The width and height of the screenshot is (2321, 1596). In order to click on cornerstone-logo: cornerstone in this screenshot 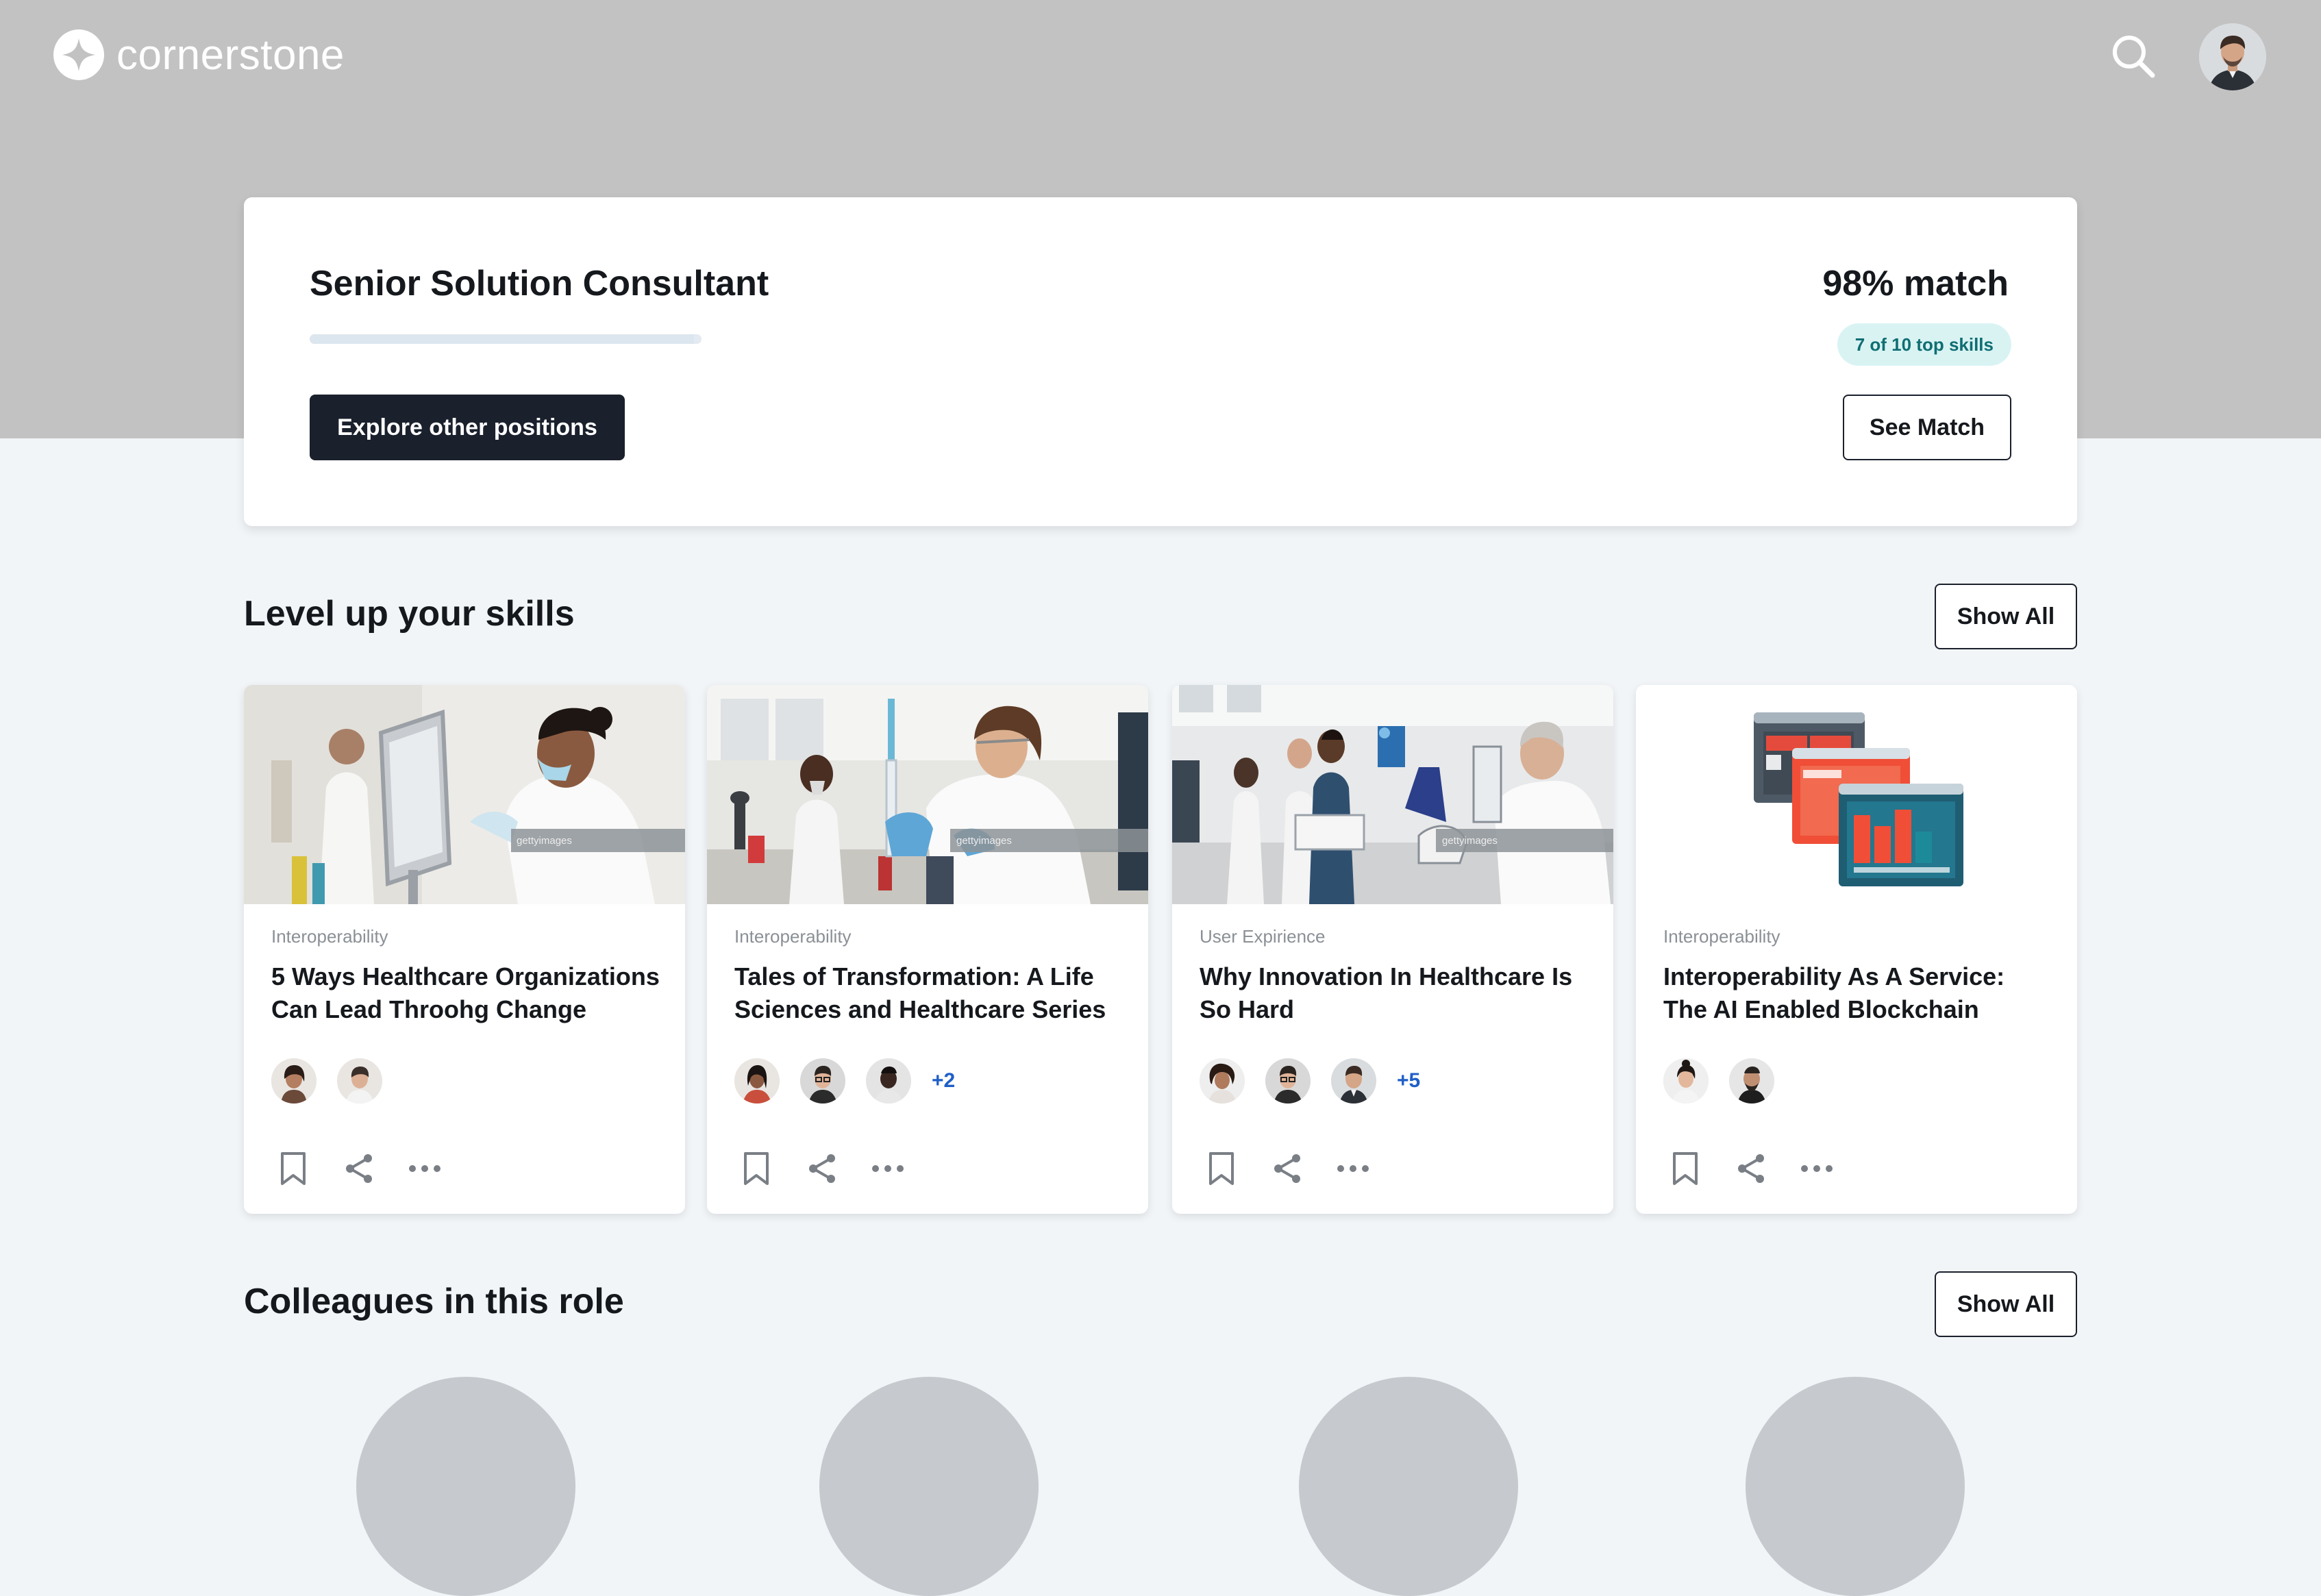, I will do `click(199, 54)`.